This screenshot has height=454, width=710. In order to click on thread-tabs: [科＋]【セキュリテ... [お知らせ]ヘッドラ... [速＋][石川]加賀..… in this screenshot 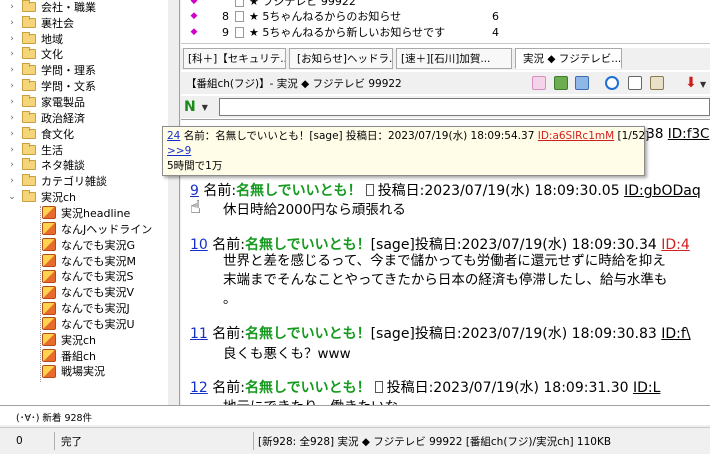, I will do `click(445, 59)`.